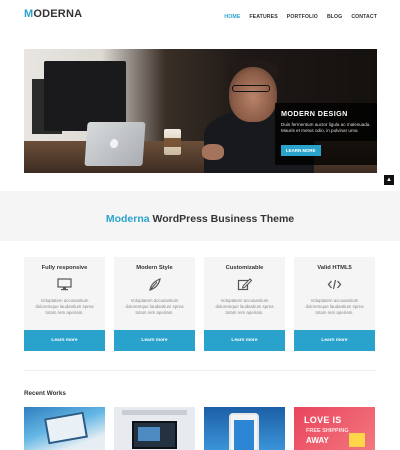 The width and height of the screenshot is (400, 450). What do you see at coordinates (58, 14) in the screenshot?
I see `logo-text: ODERNA` at bounding box center [58, 14].